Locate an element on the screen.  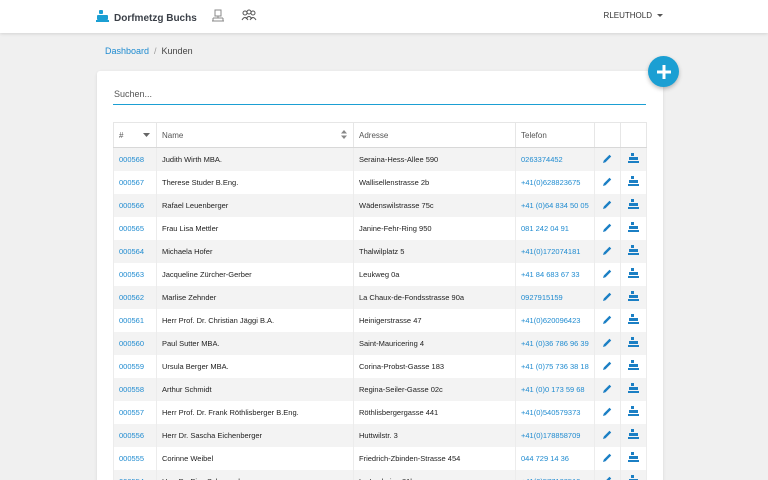
plus-icon is located at coordinates (663, 71).